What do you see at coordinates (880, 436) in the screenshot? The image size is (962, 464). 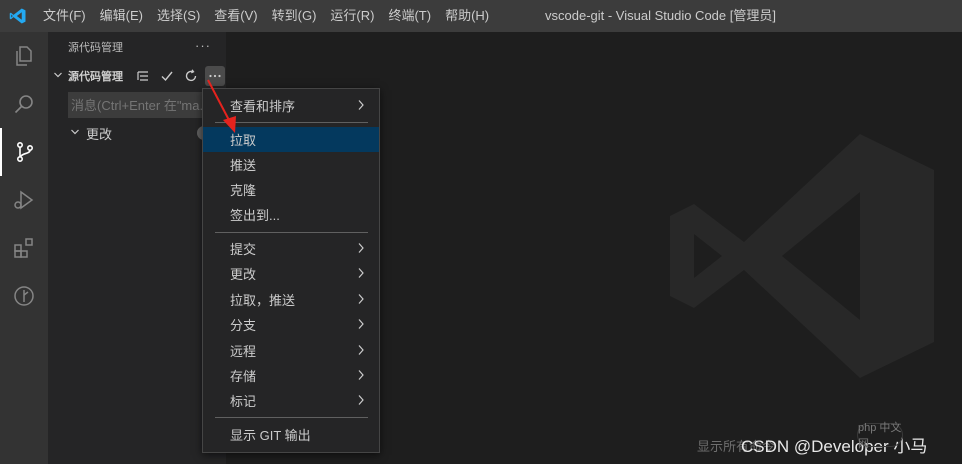 I see `php-watermark-badge: php 中文网` at bounding box center [880, 436].